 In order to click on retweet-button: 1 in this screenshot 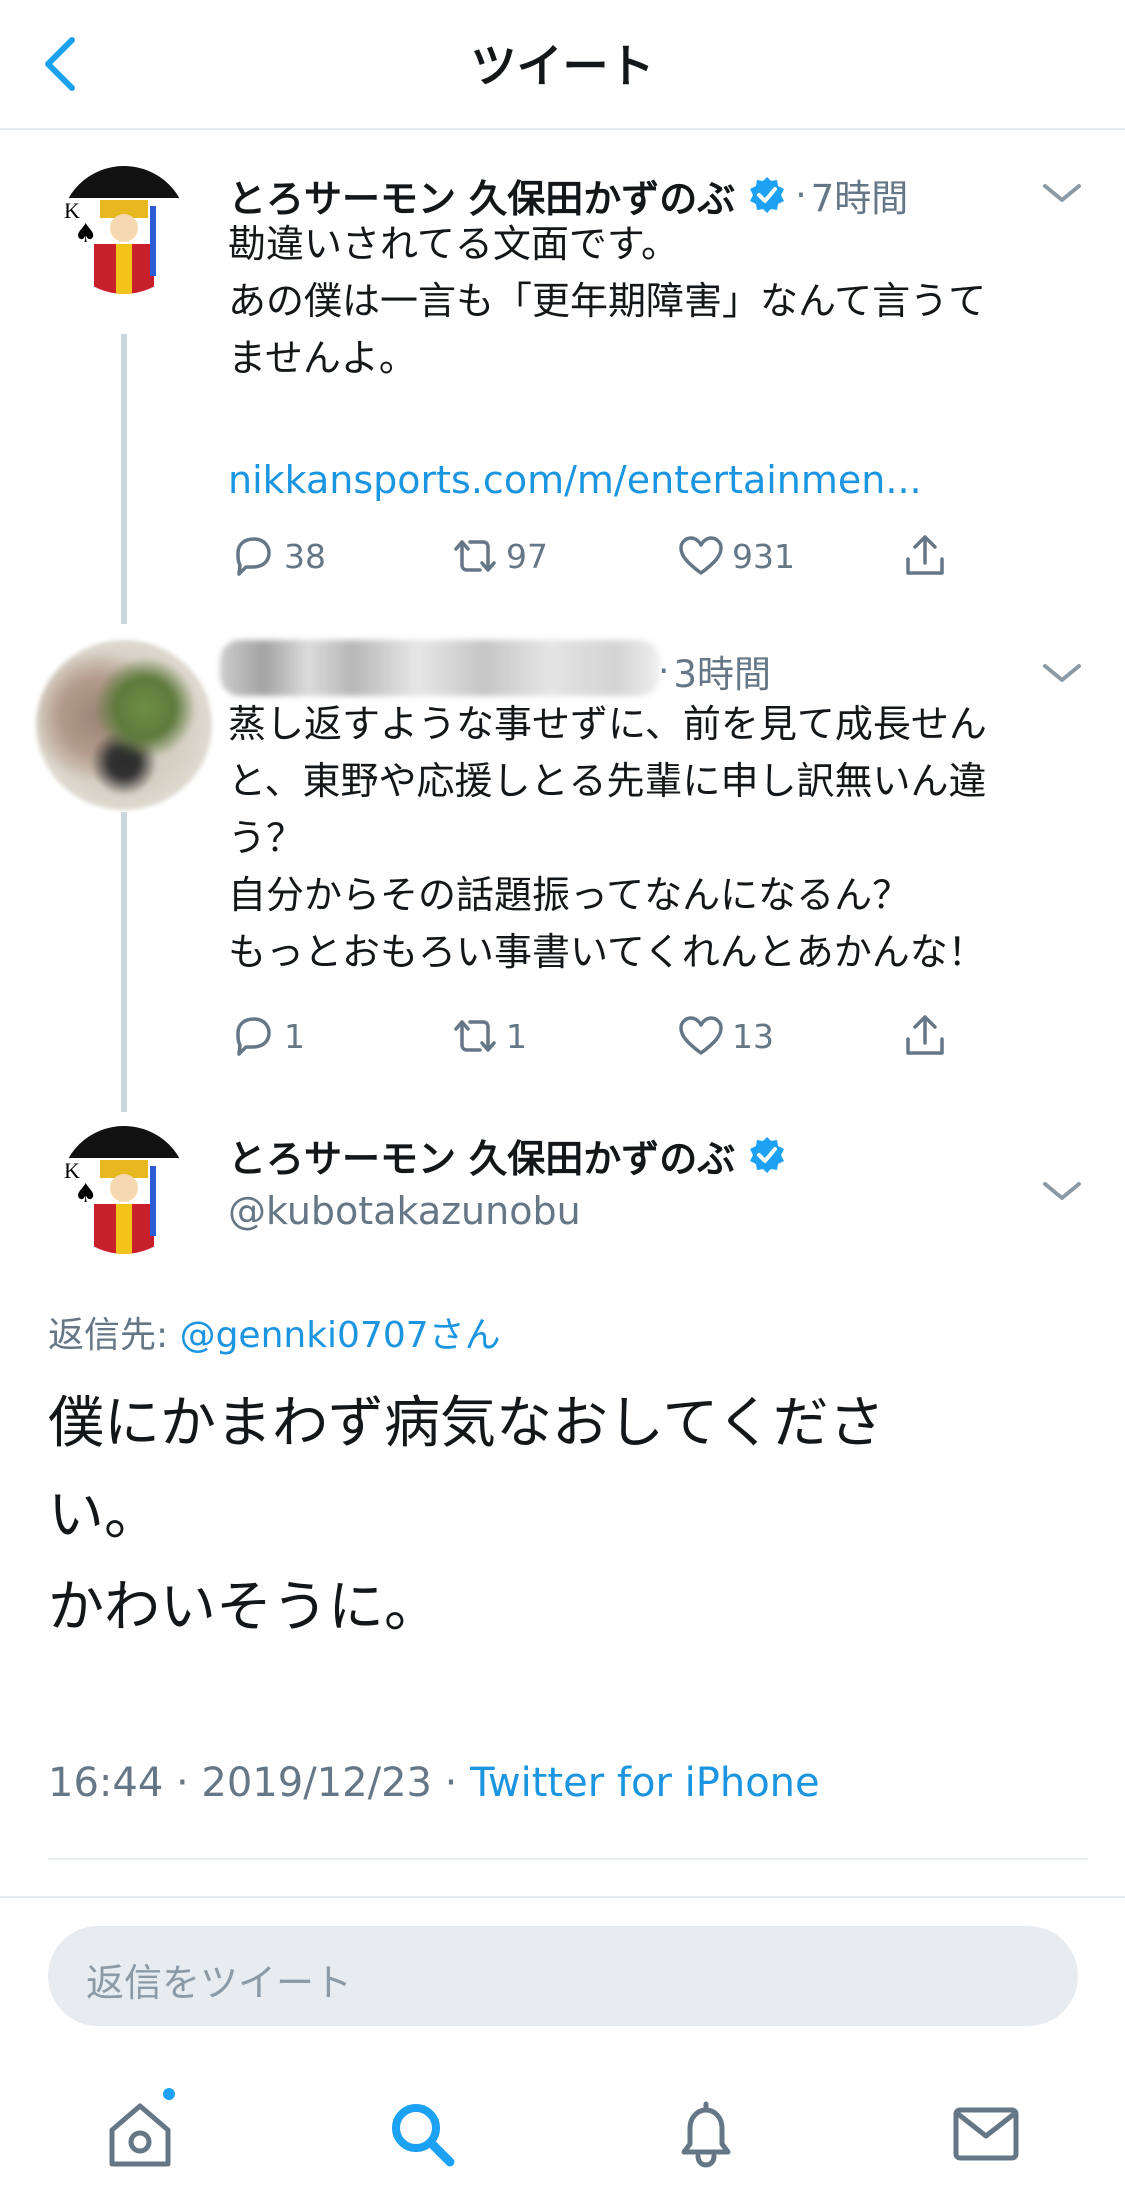, I will do `click(488, 1036)`.